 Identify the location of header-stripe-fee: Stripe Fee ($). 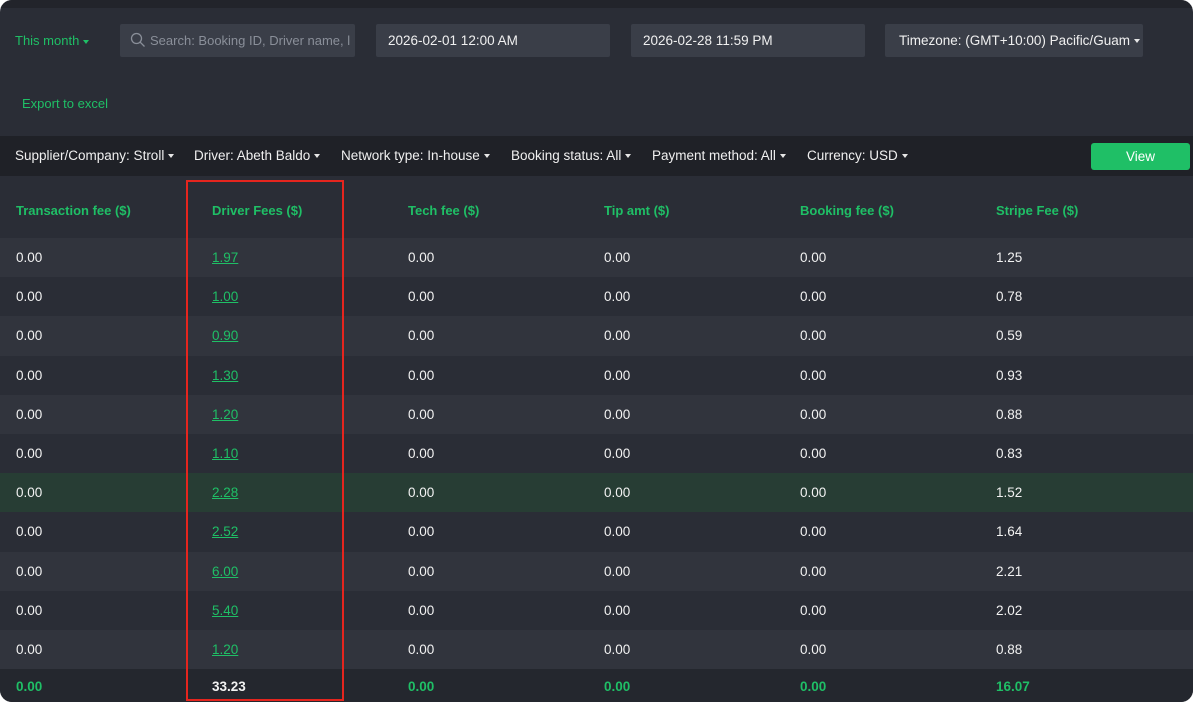
(1037, 210).